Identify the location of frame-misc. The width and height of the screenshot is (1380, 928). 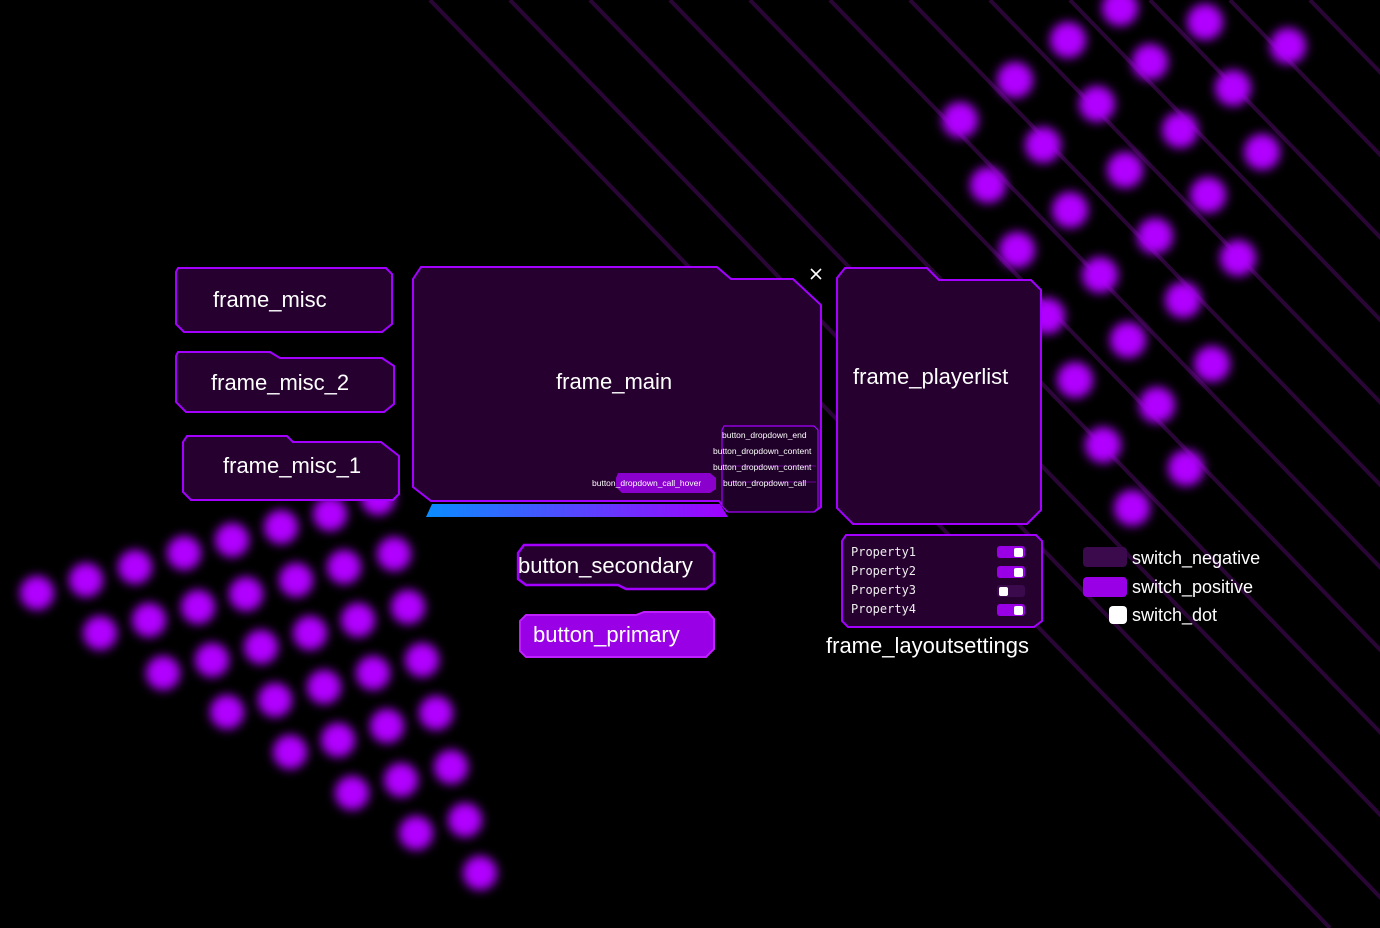
(284, 300).